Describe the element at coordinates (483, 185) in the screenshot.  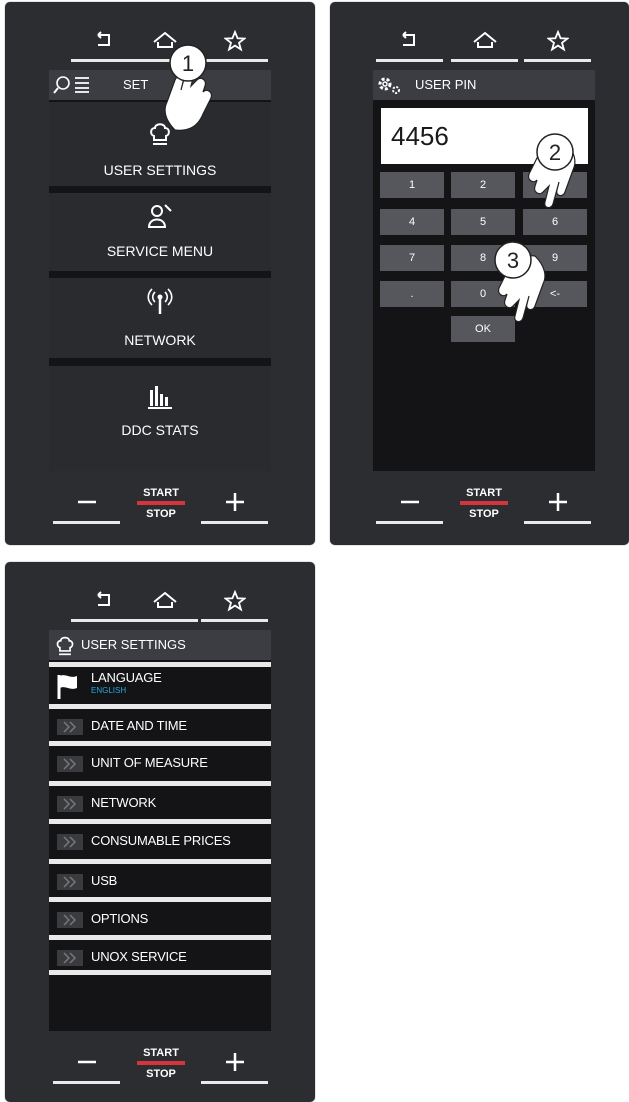
I see `key-2: 2` at that location.